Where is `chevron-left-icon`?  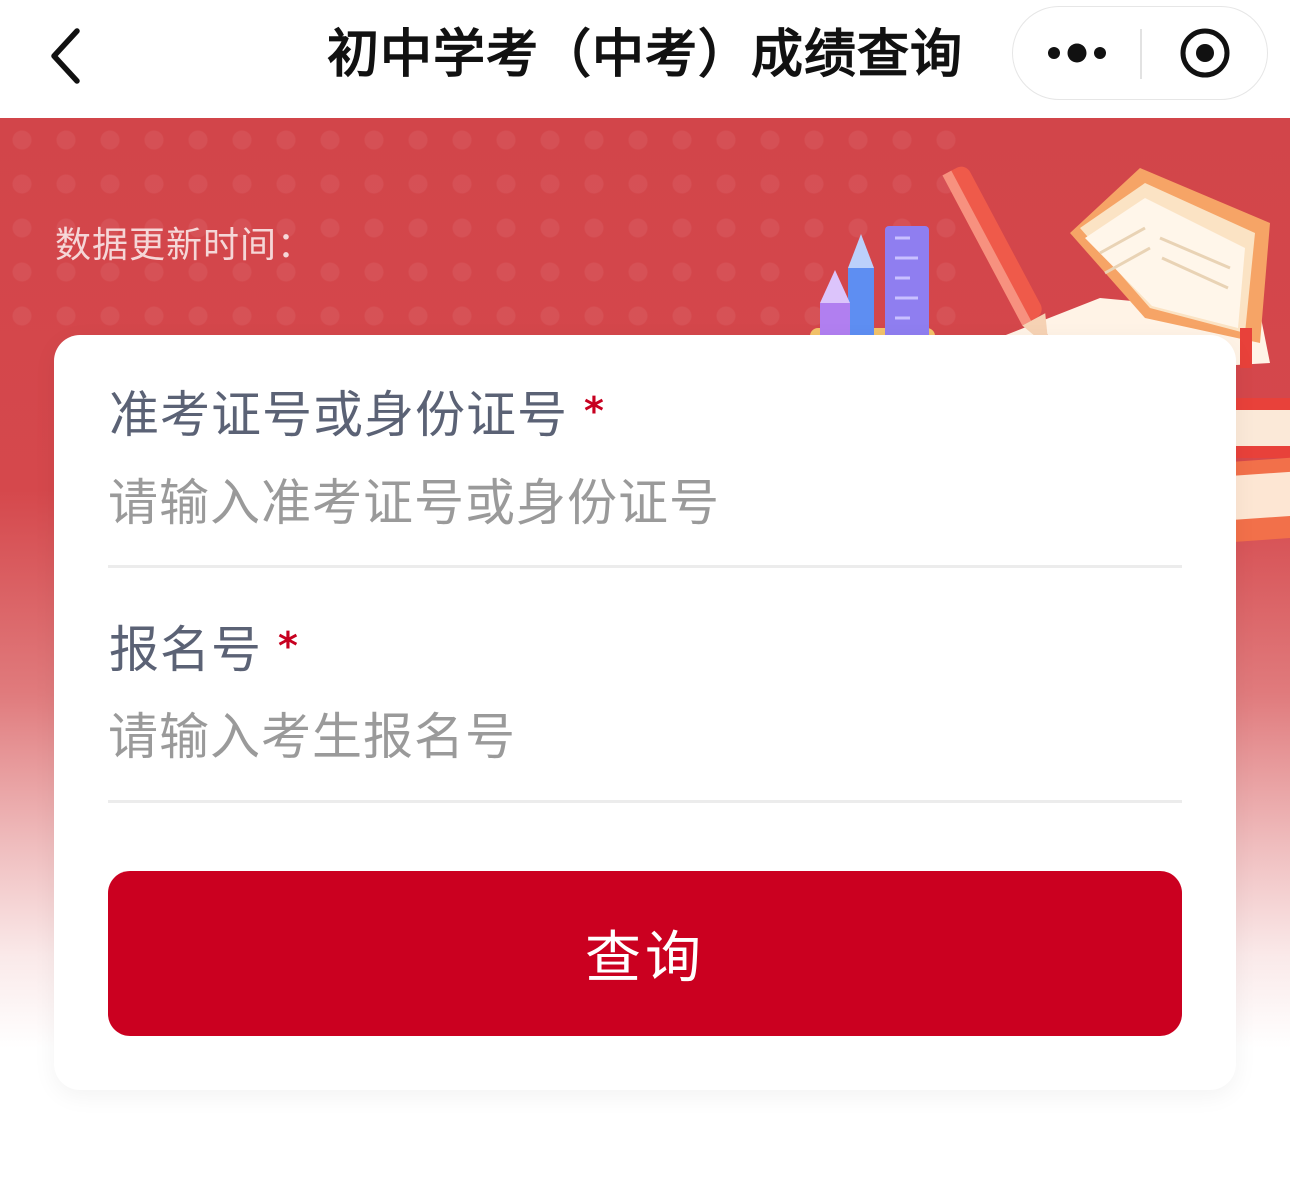
chevron-left-icon is located at coordinates (65, 56).